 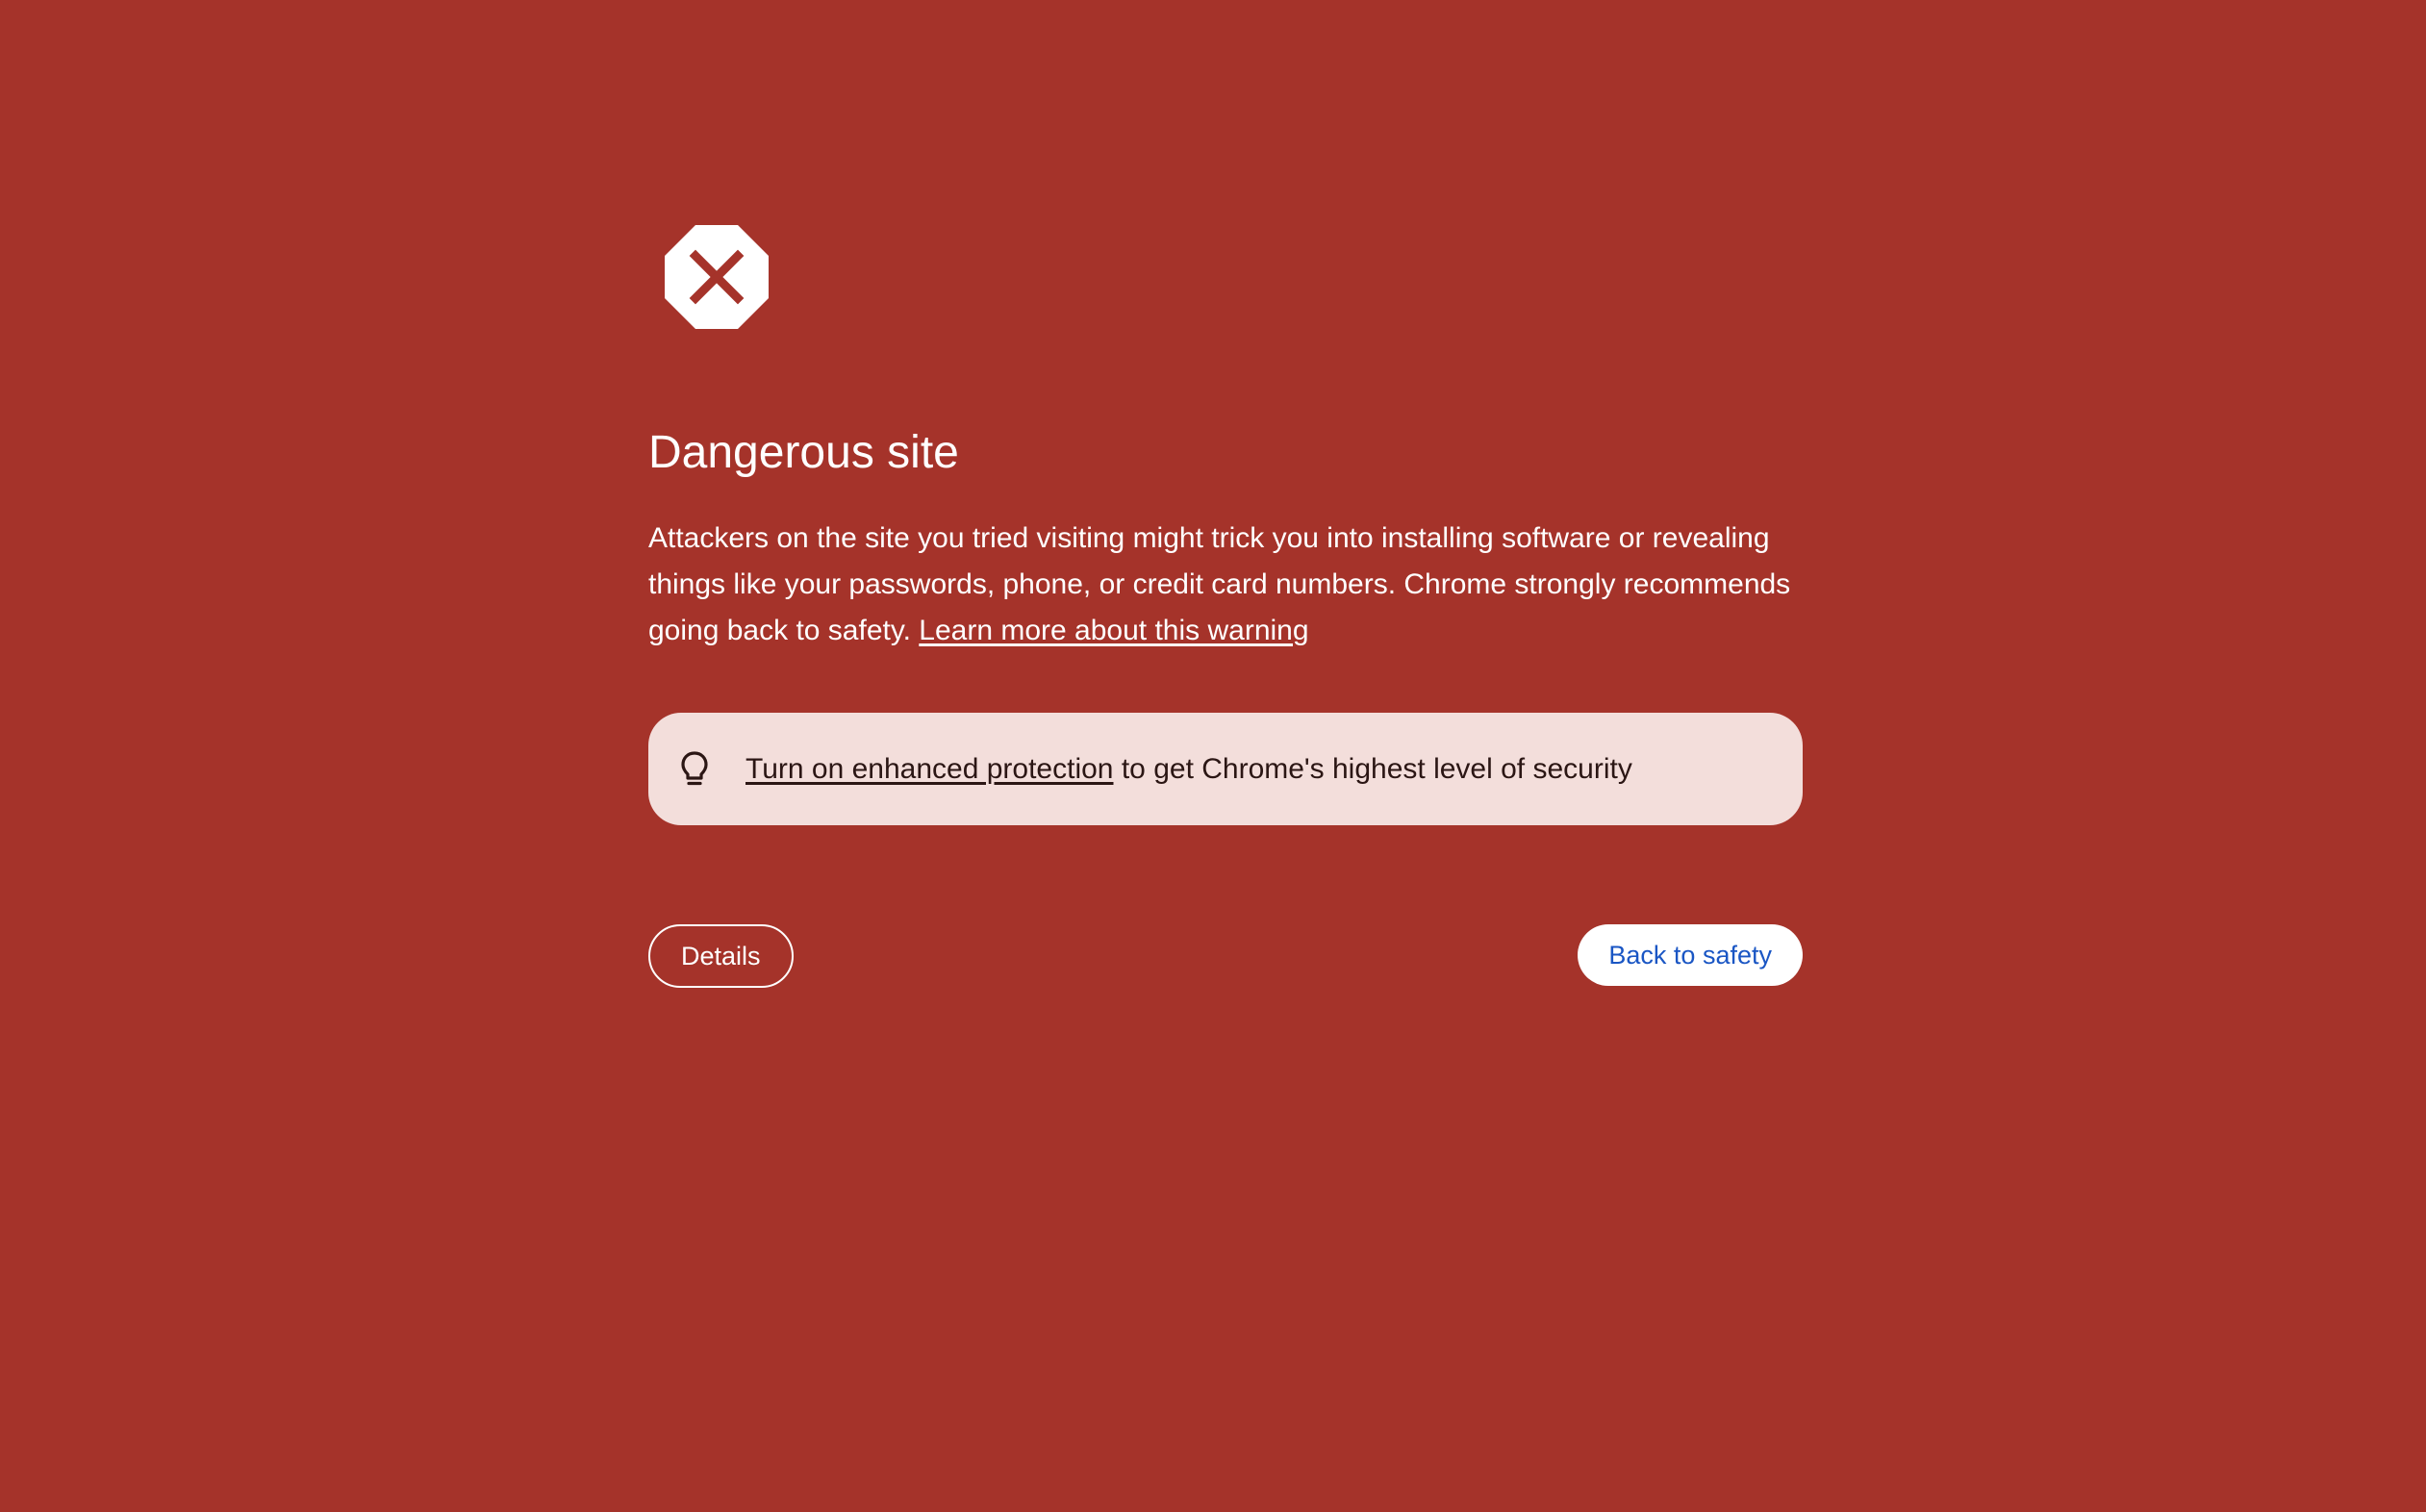 I want to click on stop-x-icon, so click(x=717, y=277).